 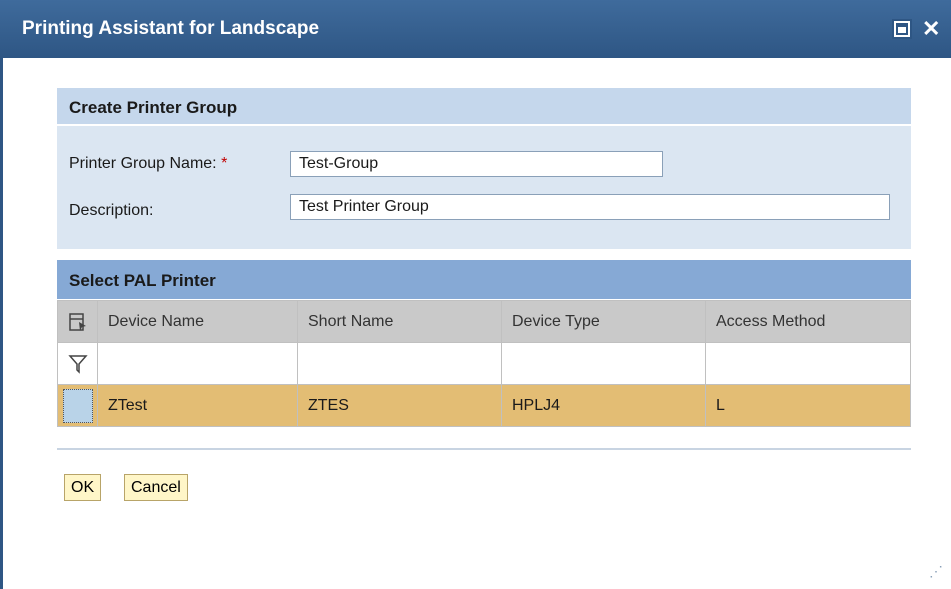 I want to click on filter-icon, so click(x=77, y=364).